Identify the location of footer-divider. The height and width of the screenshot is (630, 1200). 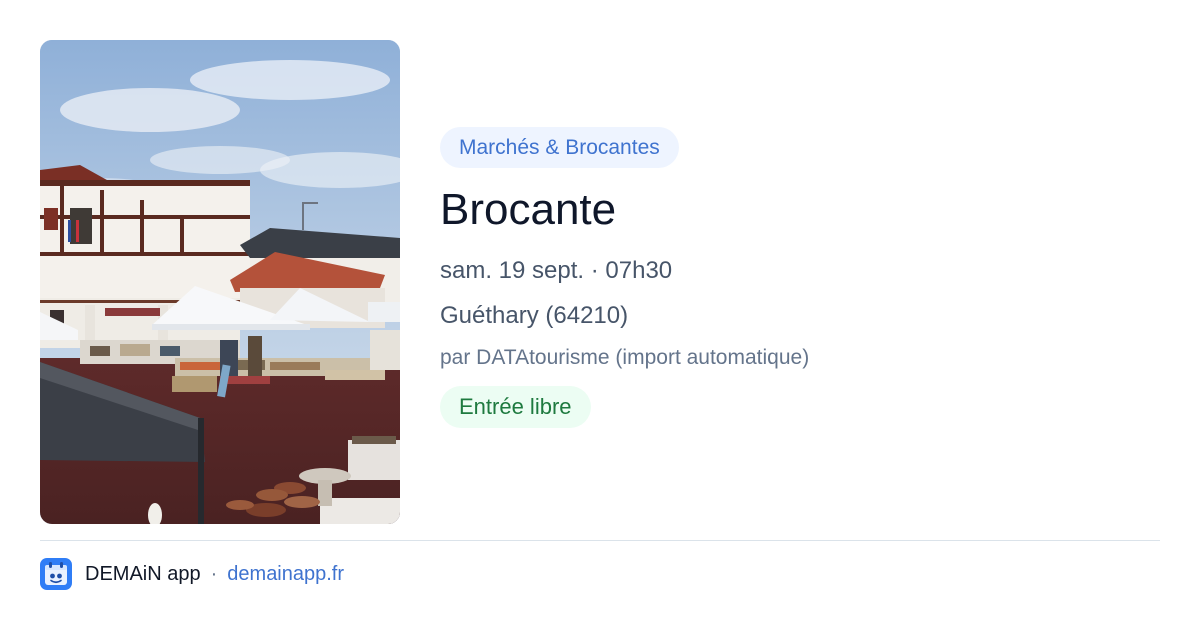
(600, 540).